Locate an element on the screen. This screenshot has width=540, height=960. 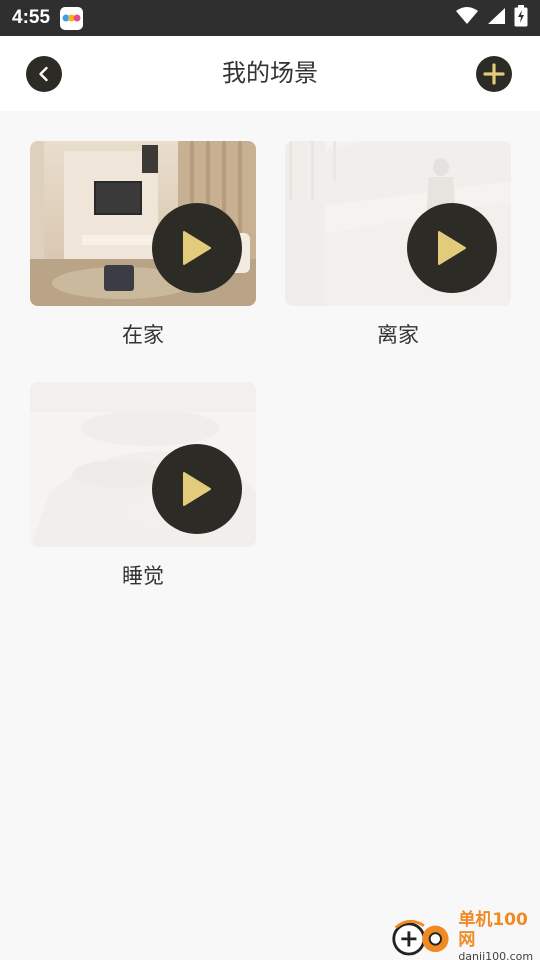
watermark: 单机100网 danji100.com is located at coordinates (465, 935).